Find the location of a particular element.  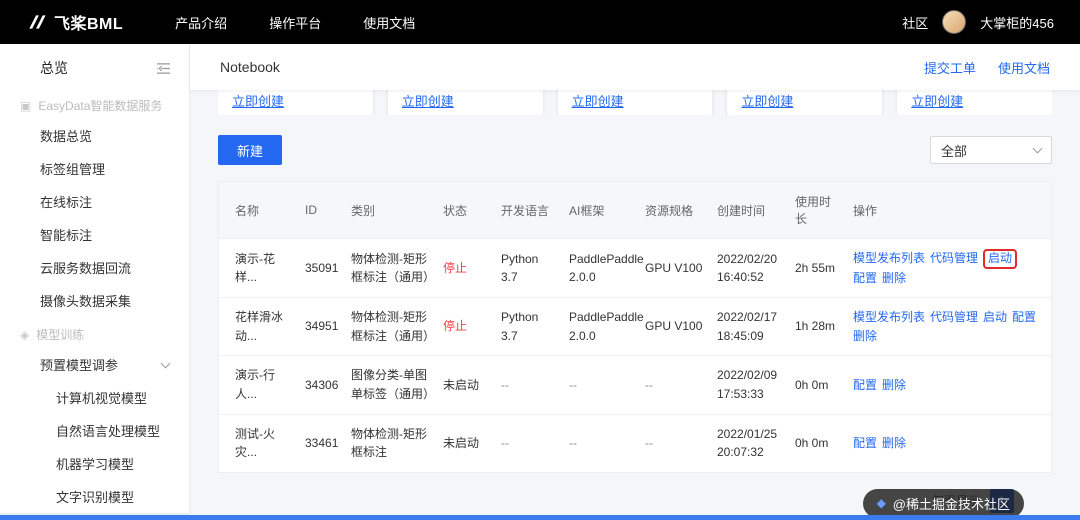

juejin-gem-icon: ◆ is located at coordinates (881, 503).